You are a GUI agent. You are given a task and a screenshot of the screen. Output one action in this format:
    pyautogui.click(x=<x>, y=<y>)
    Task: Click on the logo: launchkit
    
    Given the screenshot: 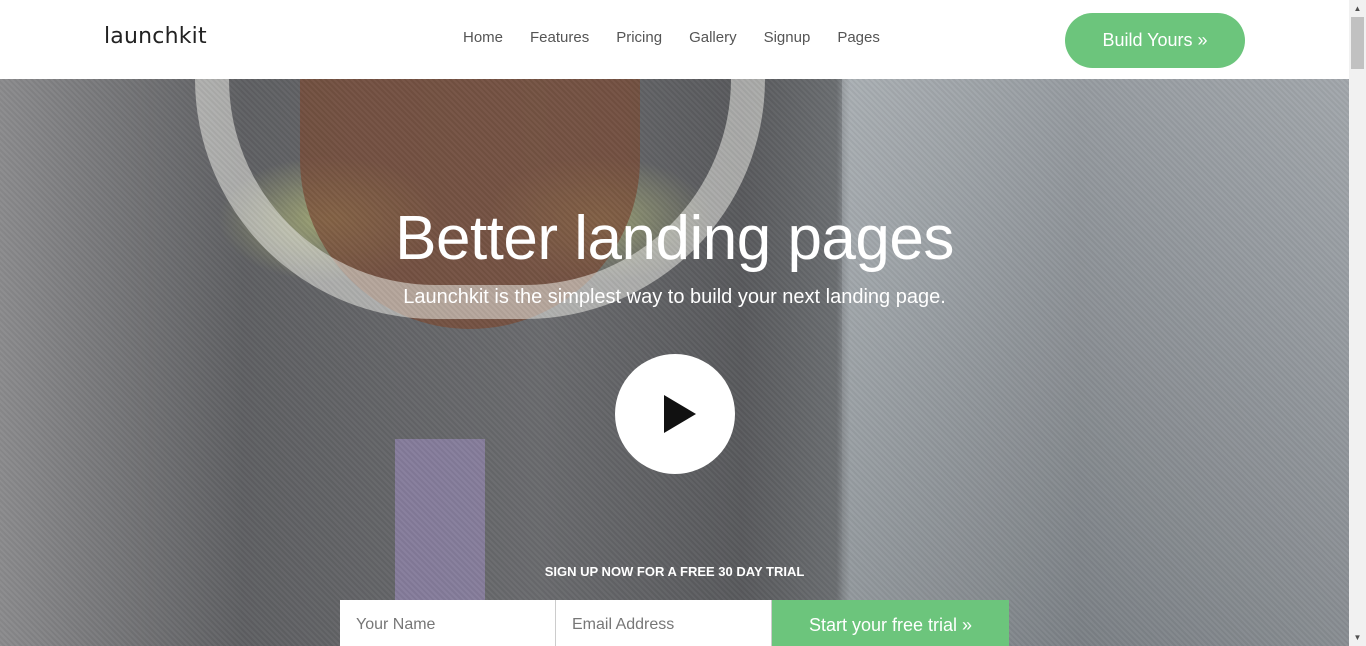 What is the action you would take?
    pyautogui.click(x=155, y=36)
    